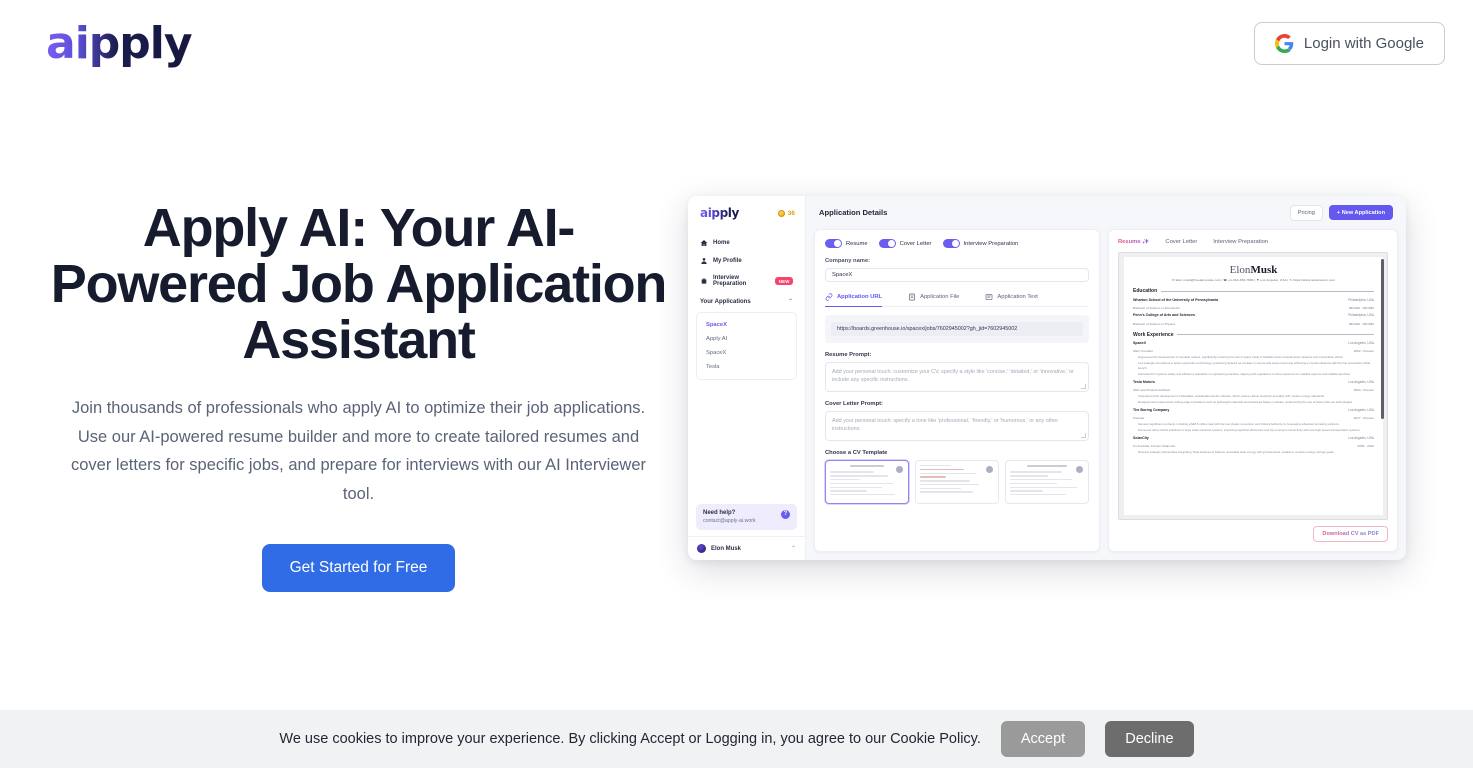  Describe the element at coordinates (746, 367) in the screenshot. I see `list-item: Tesla` at that location.